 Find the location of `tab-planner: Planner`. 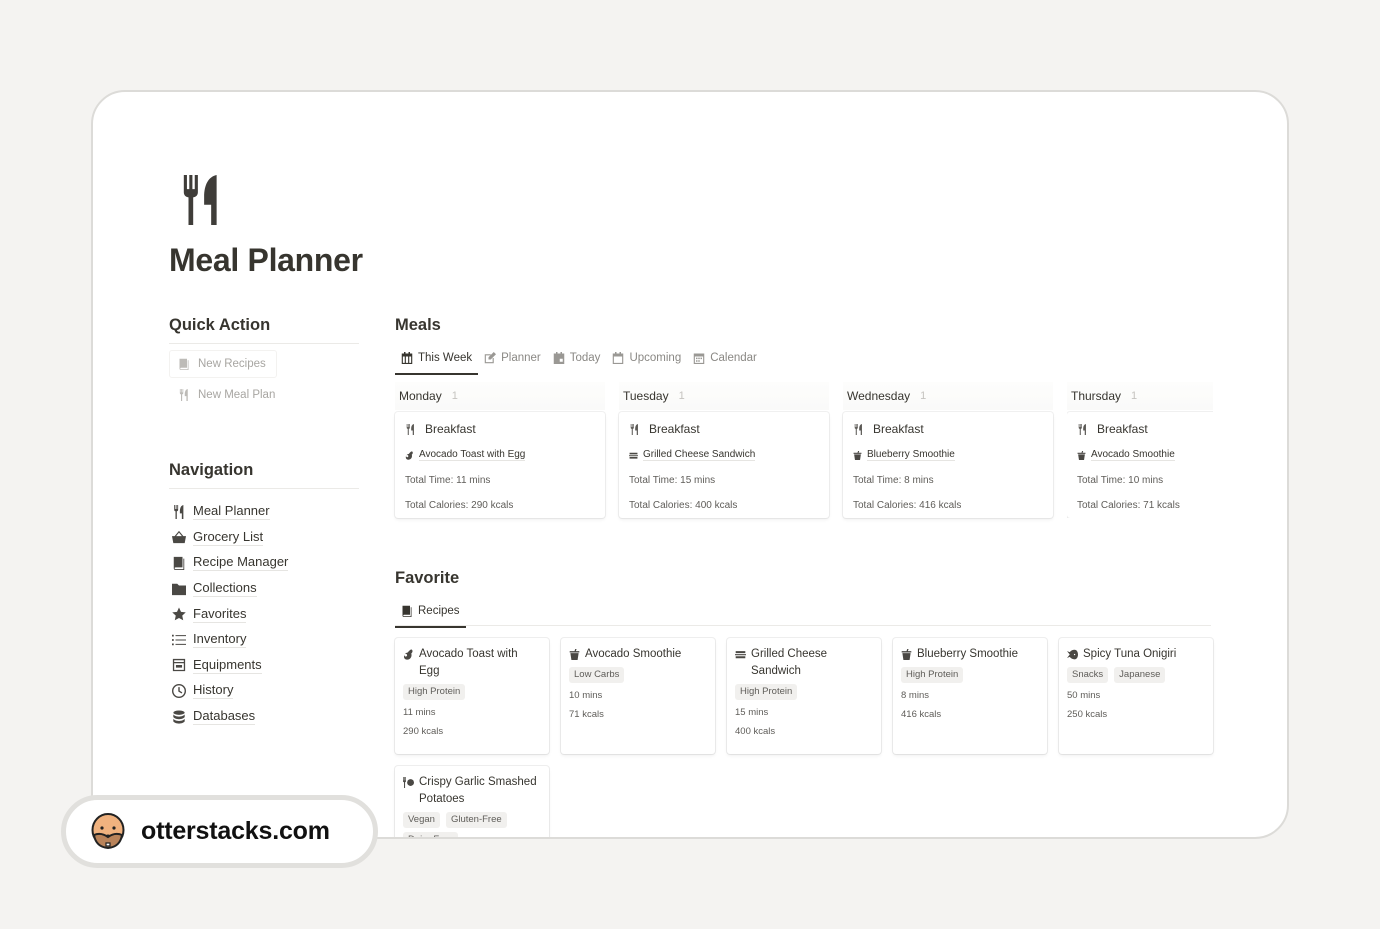

tab-planner: Planner is located at coordinates (512, 358).